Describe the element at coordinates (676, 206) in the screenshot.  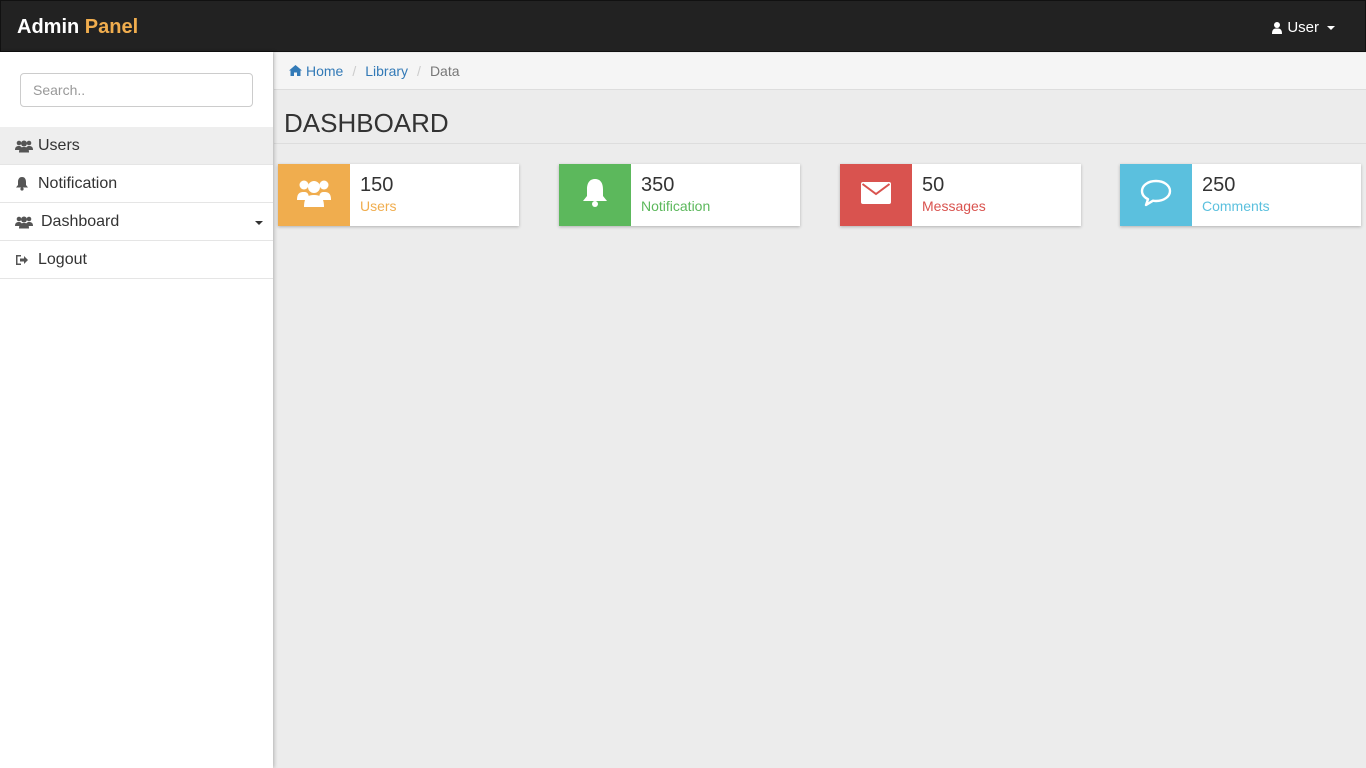
I see `stat-label: Notification` at that location.